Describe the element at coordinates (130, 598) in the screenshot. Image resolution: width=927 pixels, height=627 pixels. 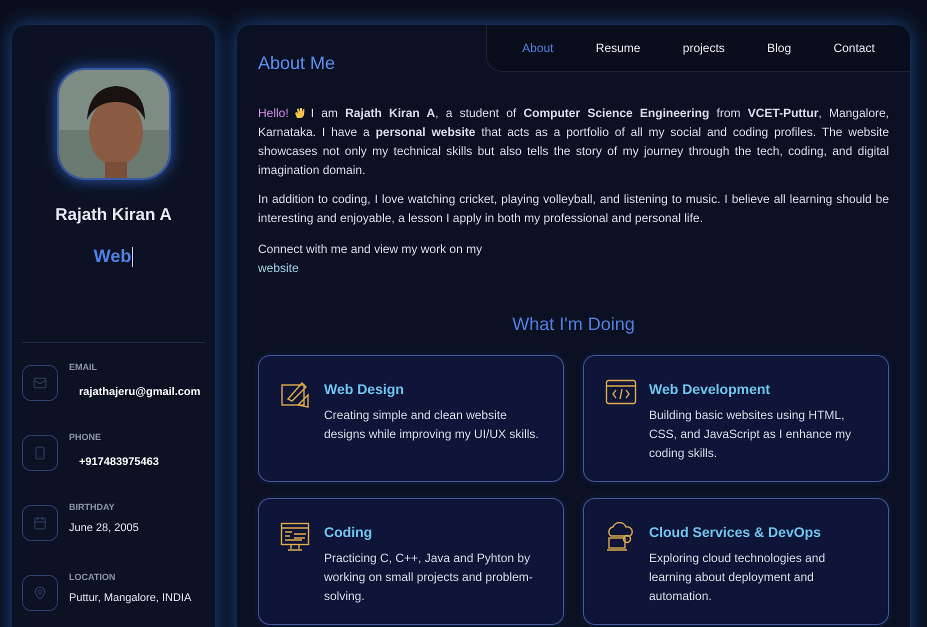
I see `contact-value: Puttur, Mangalore, INDIA` at that location.